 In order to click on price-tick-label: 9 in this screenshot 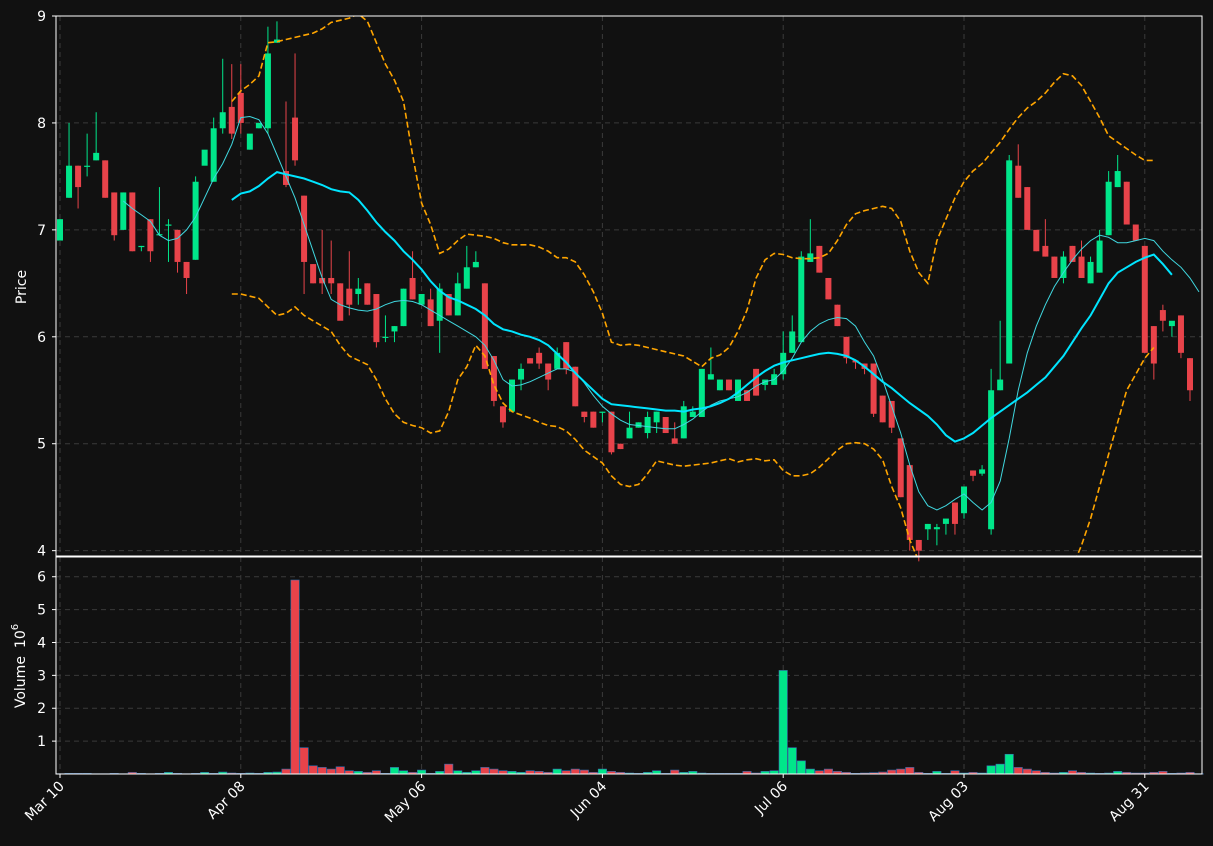, I will do `click(41, 17)`.